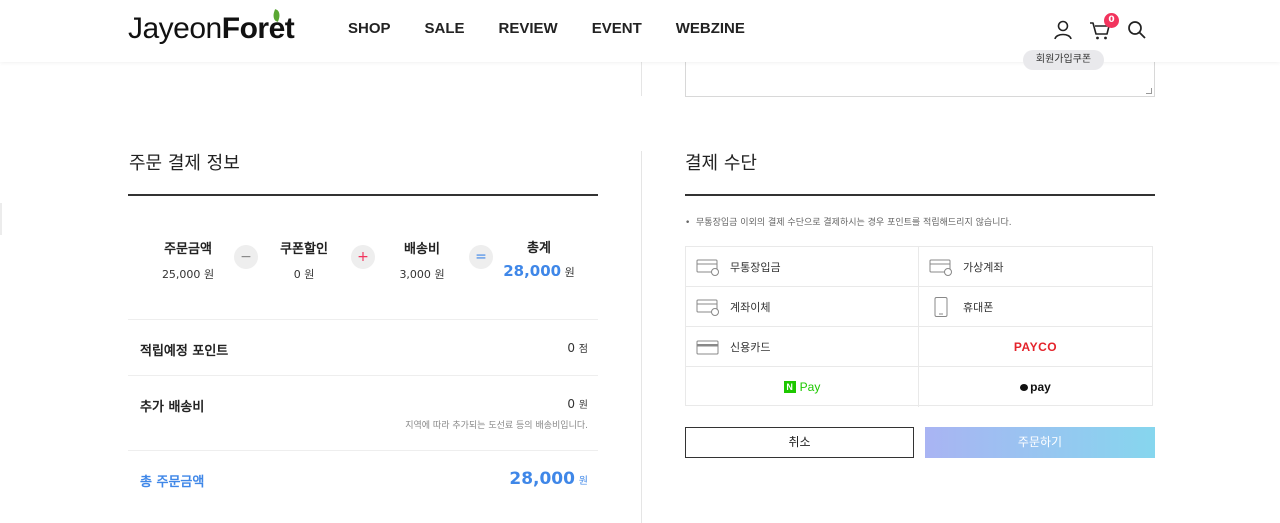 This screenshot has width=1280, height=523. Describe the element at coordinates (1040, 442) in the screenshot. I see `place-order-button: 주문하기` at that location.